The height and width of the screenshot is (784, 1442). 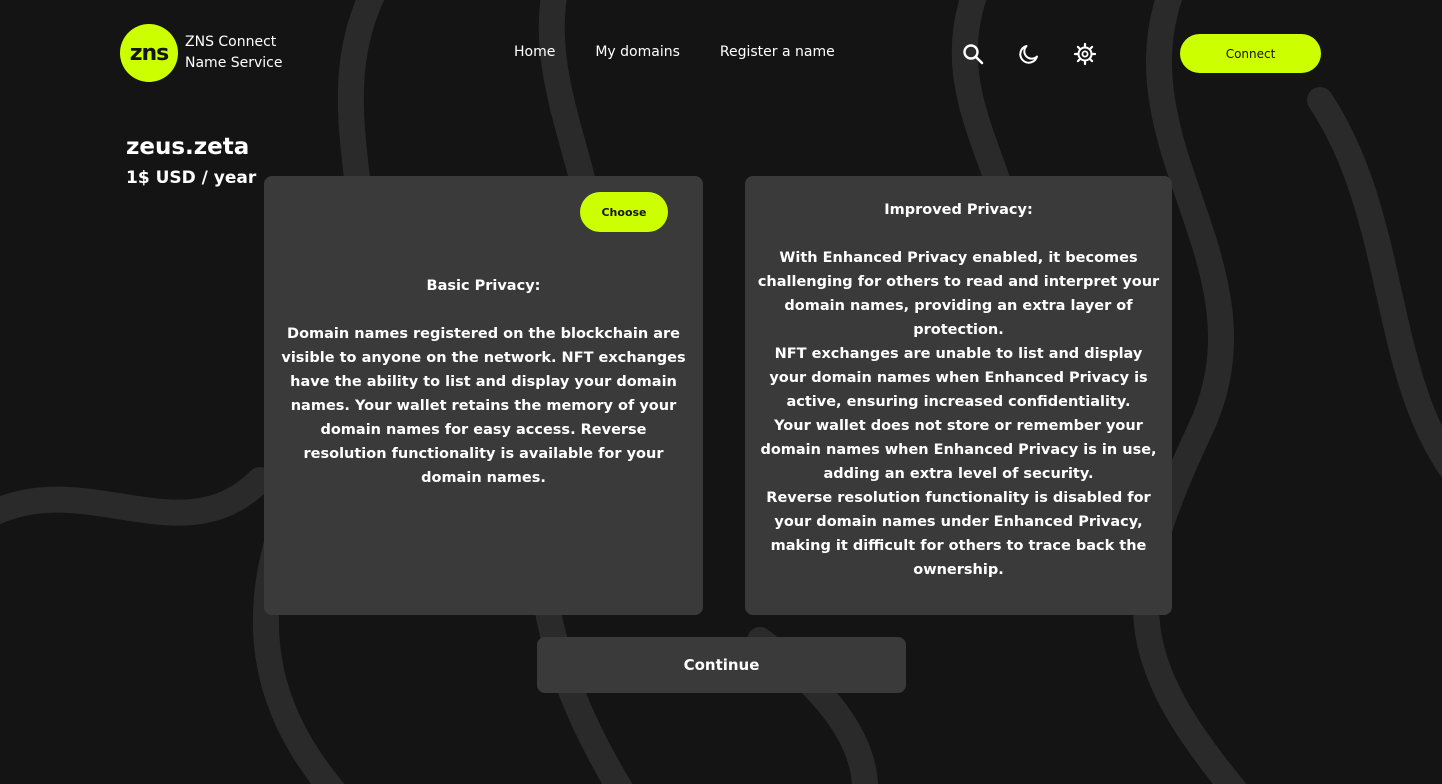 What do you see at coordinates (637, 52) in the screenshot?
I see `nav-my-domains-link: My domains` at bounding box center [637, 52].